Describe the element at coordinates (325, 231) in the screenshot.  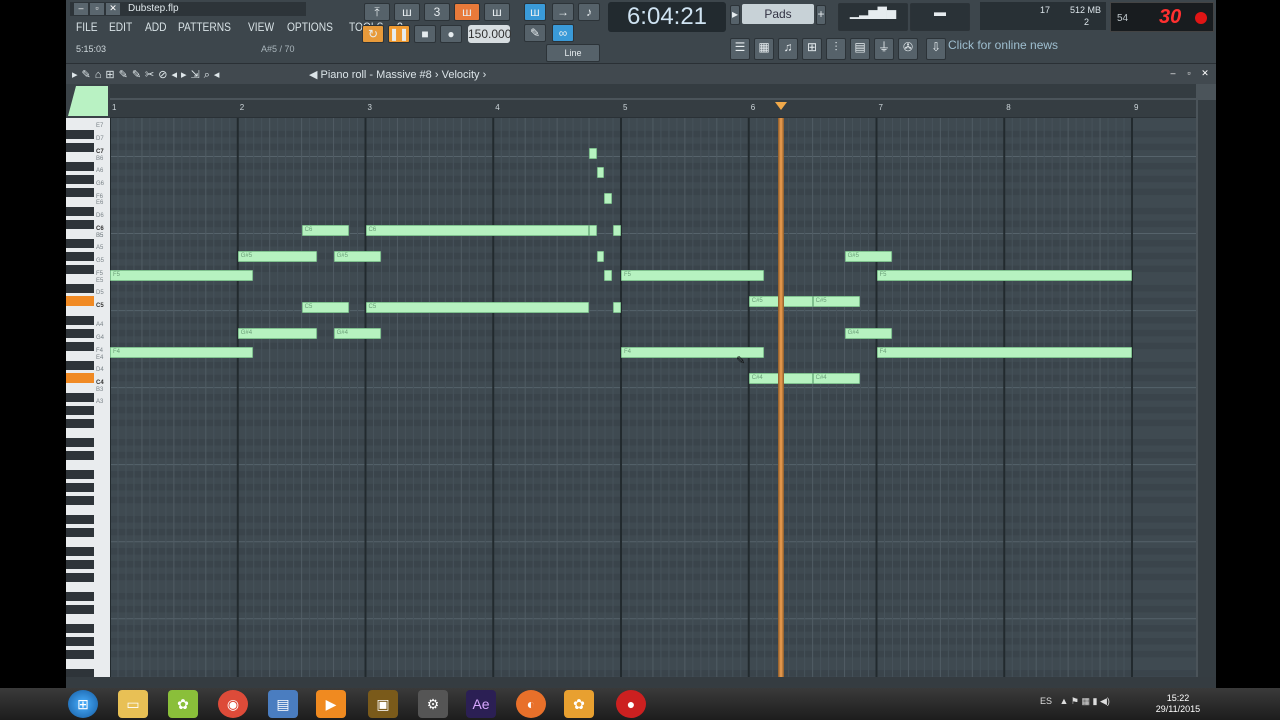
I see `note: C6` at that location.